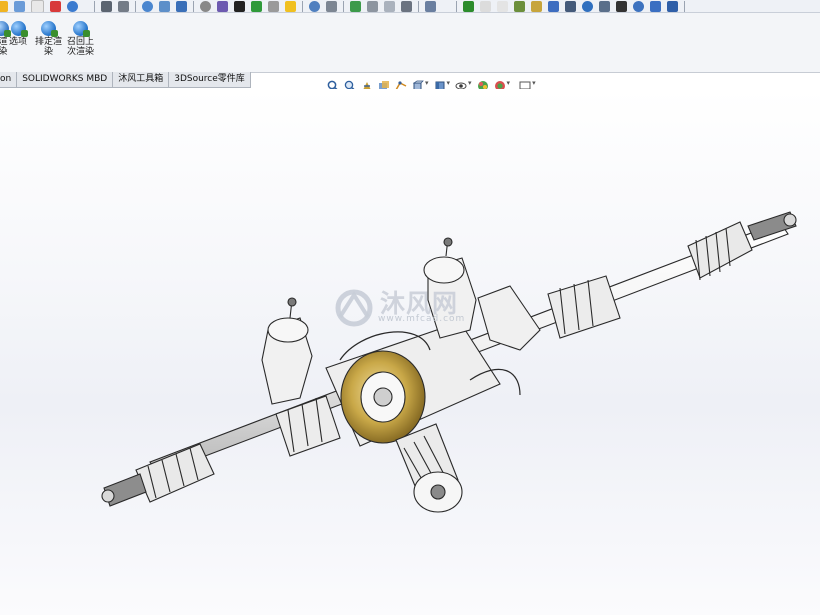  Describe the element at coordinates (290, 6) in the screenshot. I see `plus-icon` at that location.